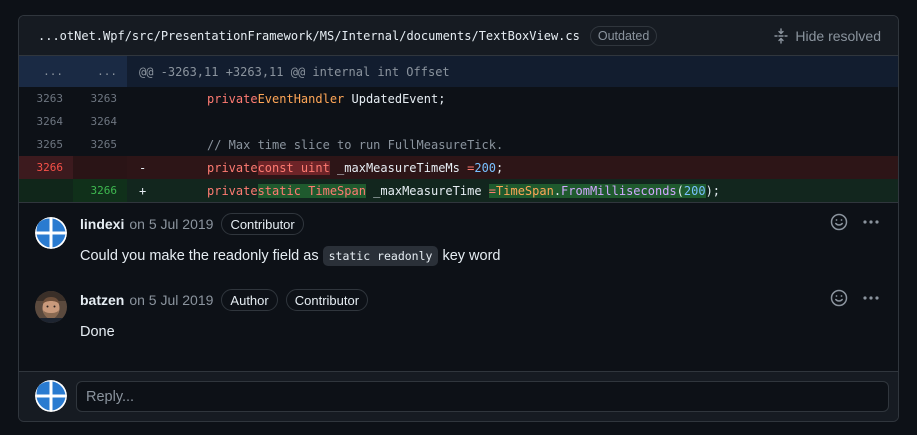  Describe the element at coordinates (680, 190) in the screenshot. I see `code-text: (` at that location.